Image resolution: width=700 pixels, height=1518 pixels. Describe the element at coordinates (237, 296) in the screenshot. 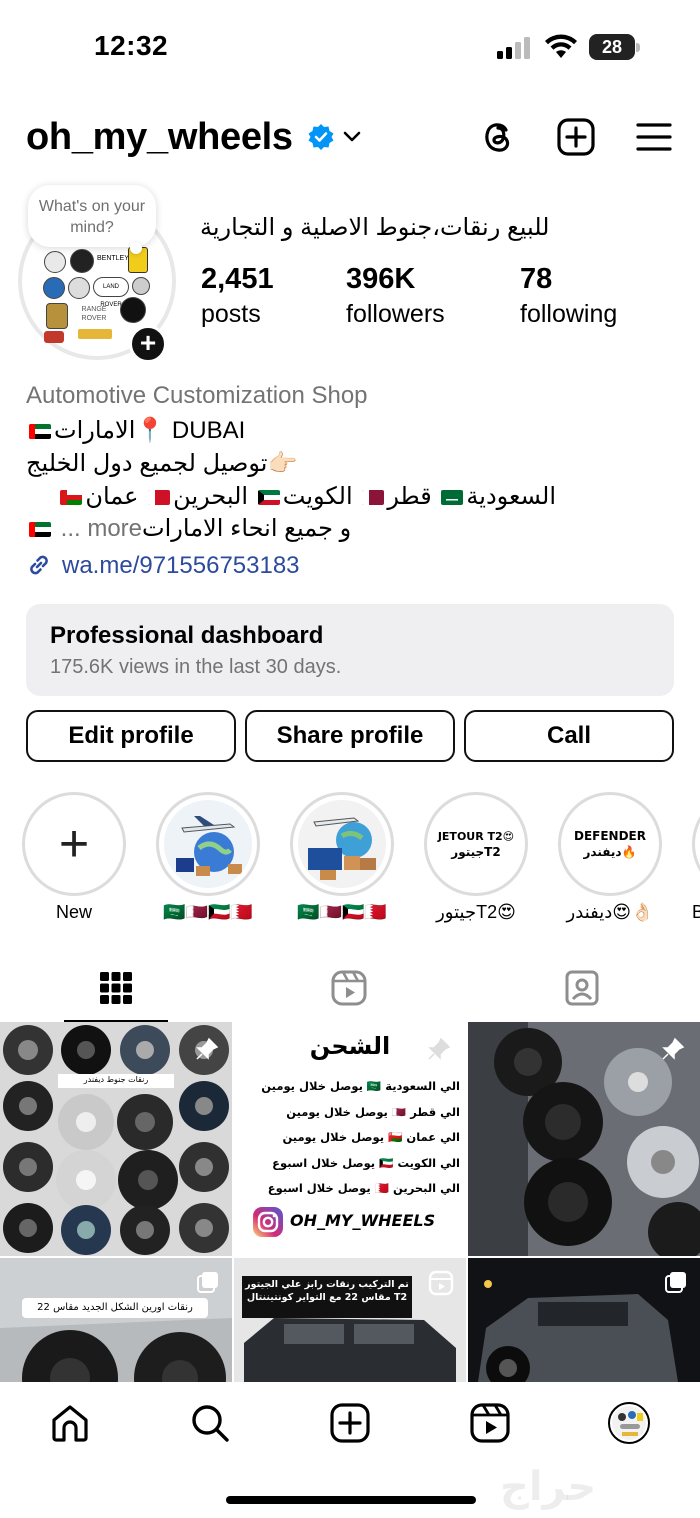

I see `stat-posts: 2,451 posts` at that location.